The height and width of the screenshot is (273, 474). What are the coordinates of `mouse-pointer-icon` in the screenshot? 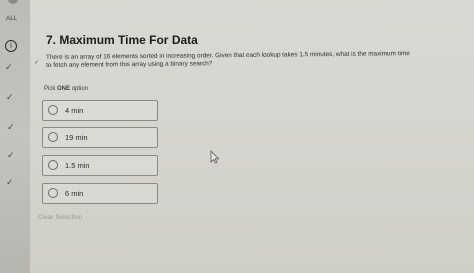 It's located at (215, 157).